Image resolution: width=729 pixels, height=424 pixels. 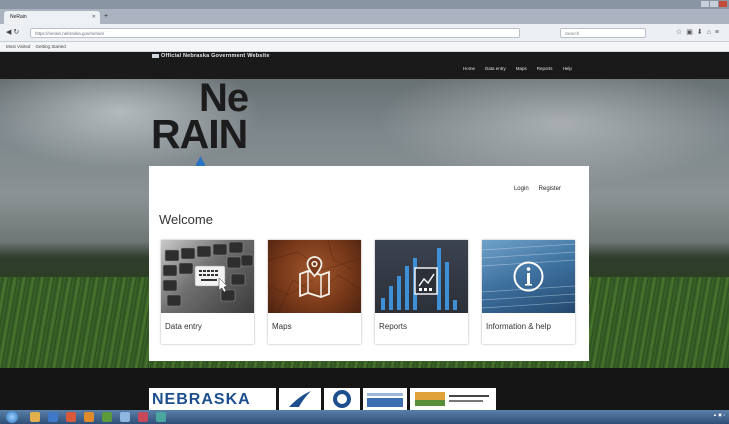 What do you see at coordinates (521, 68) in the screenshot?
I see `nav-maps: Maps` at bounding box center [521, 68].